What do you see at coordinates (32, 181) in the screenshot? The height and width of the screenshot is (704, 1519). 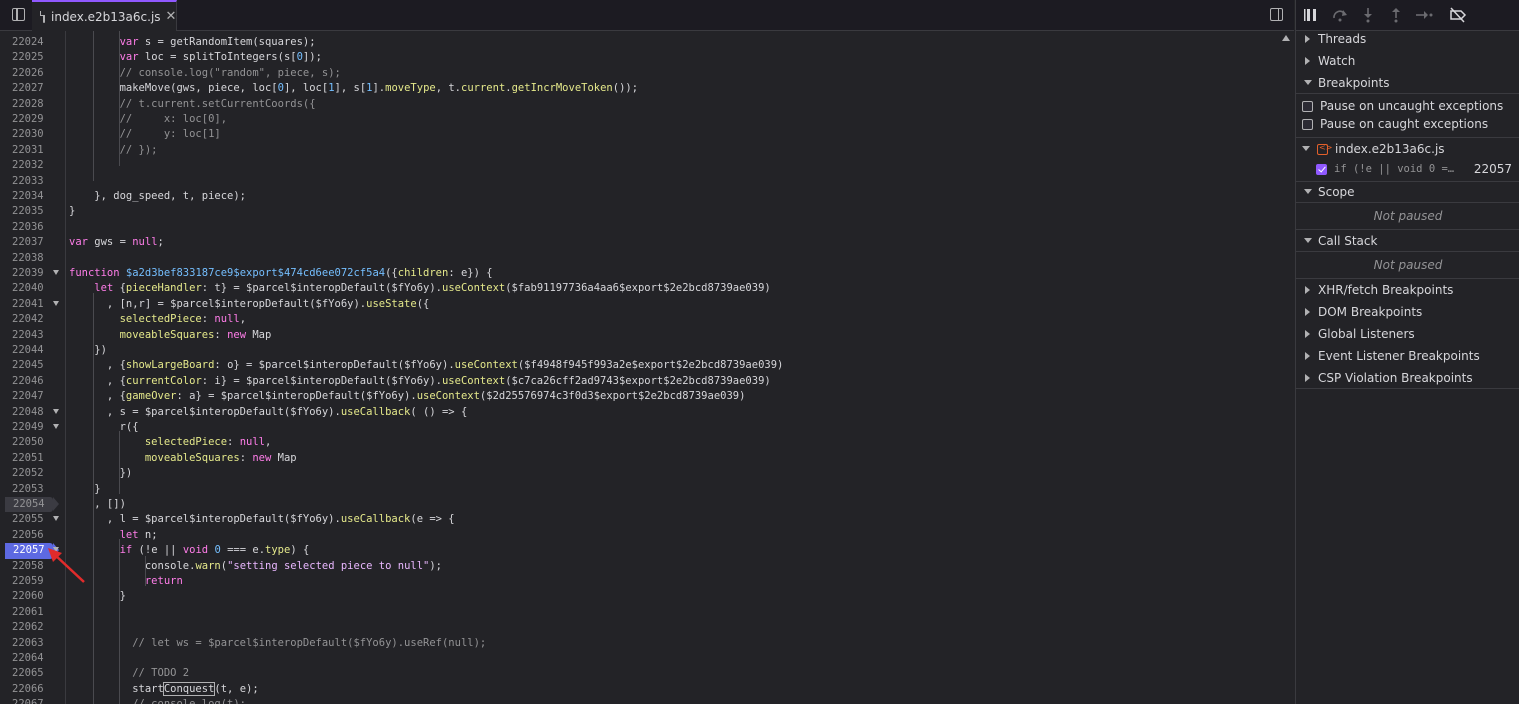 I see `line-number: 22033` at bounding box center [32, 181].